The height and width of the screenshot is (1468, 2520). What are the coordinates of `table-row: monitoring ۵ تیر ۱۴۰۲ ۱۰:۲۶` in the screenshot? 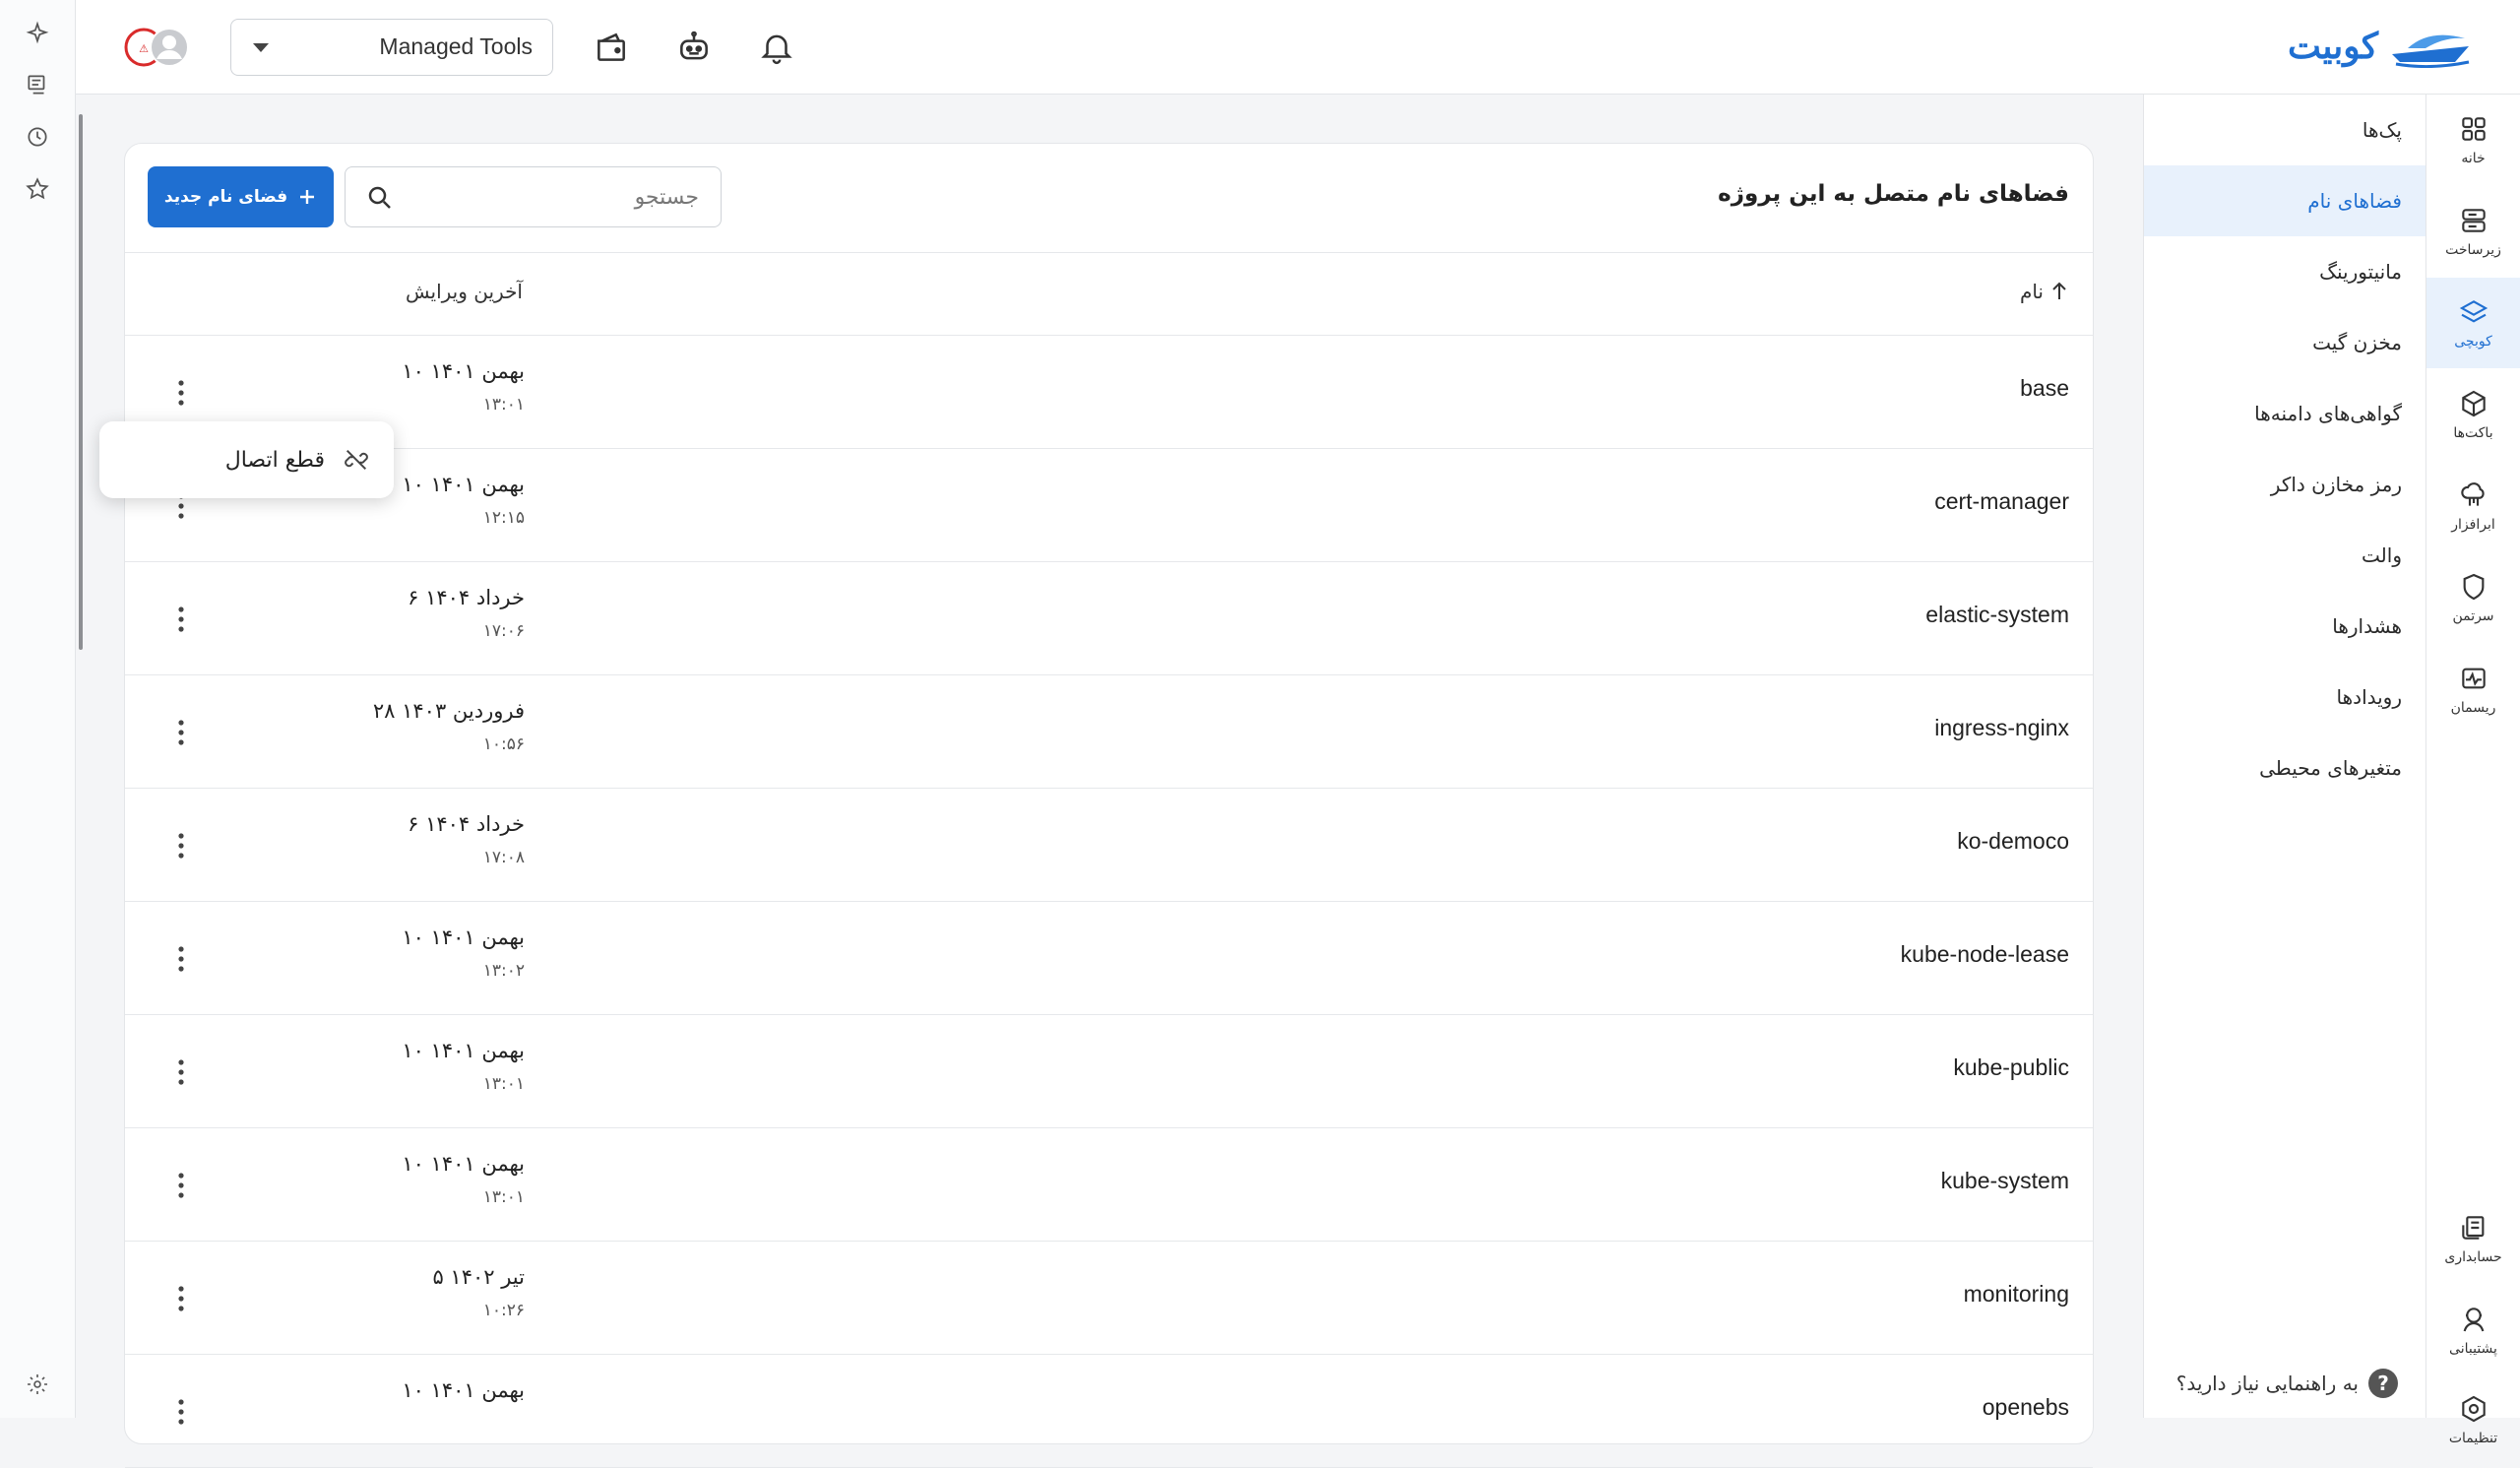 It's located at (1109, 1299).